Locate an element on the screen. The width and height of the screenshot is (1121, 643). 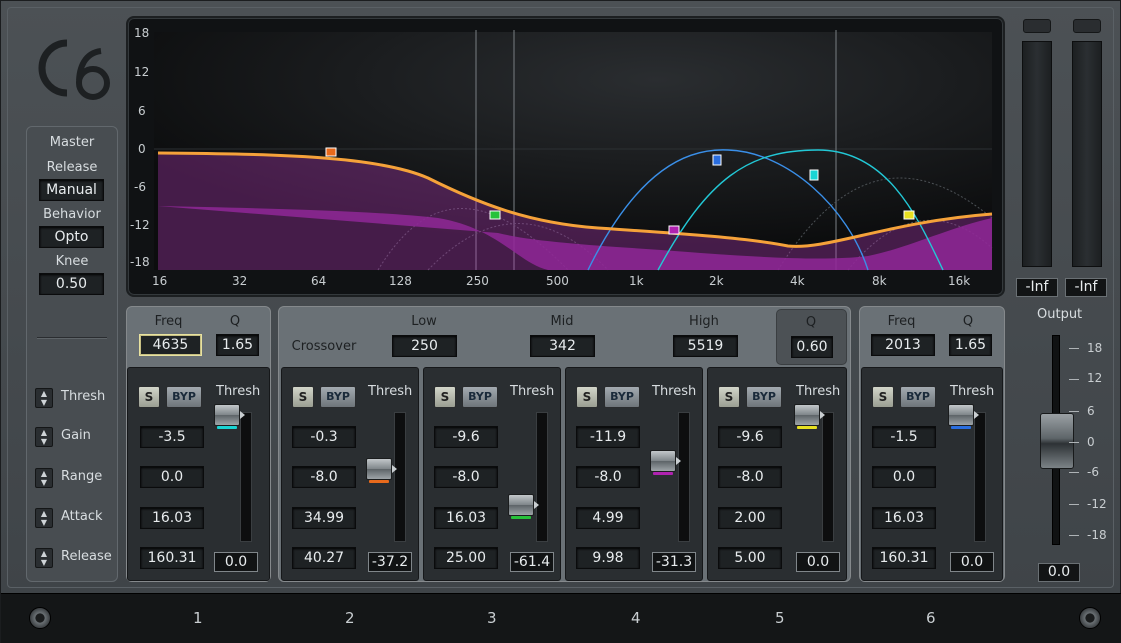
release-spin-button: ▲ ▼ is located at coordinates (44, 558).